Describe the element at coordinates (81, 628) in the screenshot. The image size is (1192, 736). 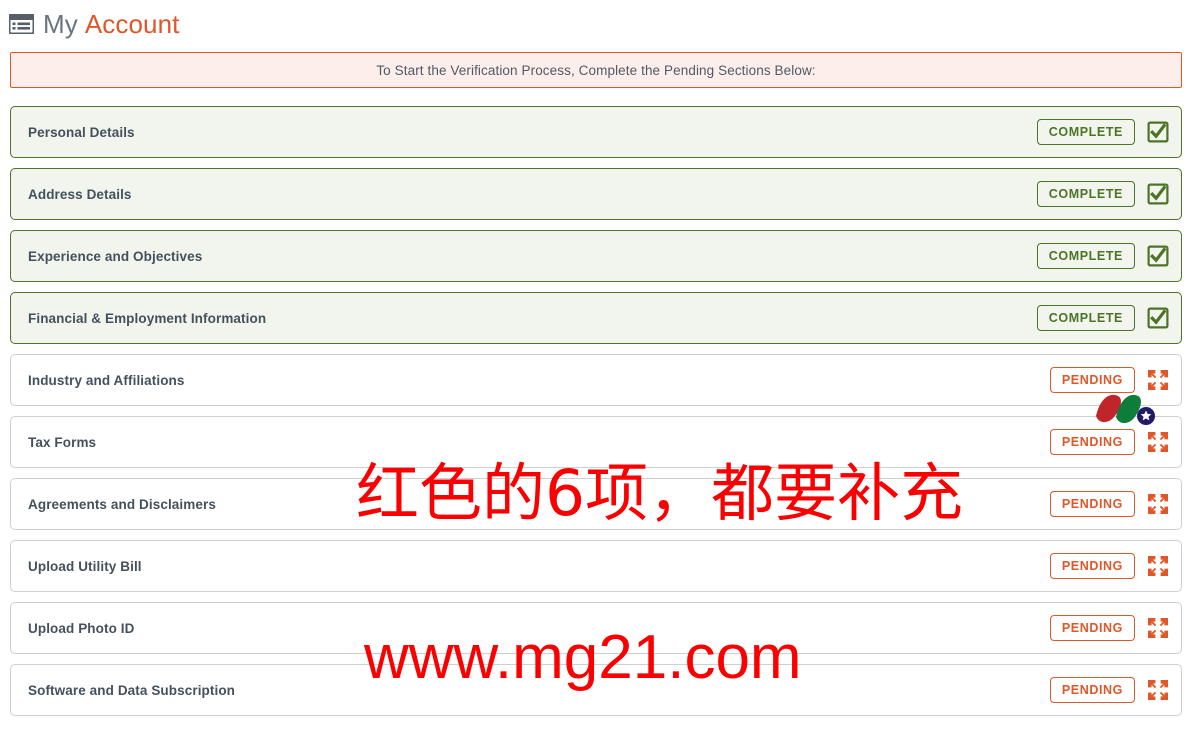
I see `section-label: Upload Photo ID` at that location.